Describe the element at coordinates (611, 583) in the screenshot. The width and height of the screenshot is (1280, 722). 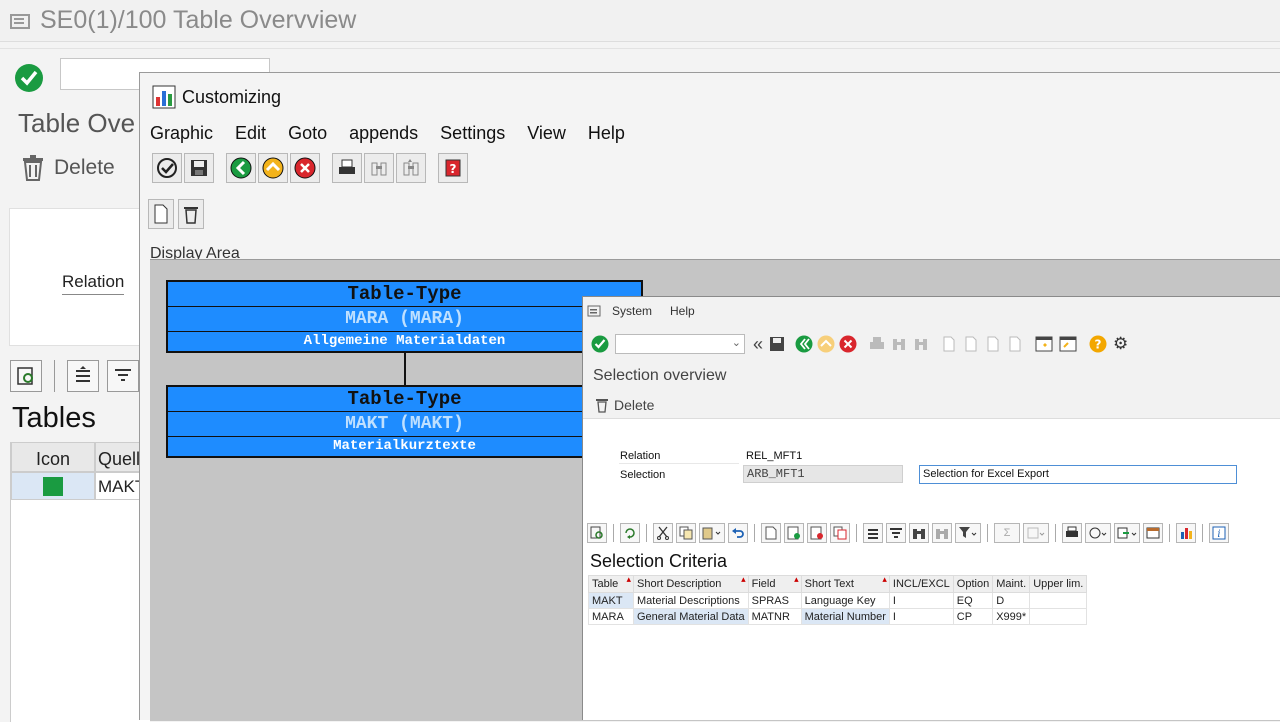
I see `column-header: Table ▴` at that location.